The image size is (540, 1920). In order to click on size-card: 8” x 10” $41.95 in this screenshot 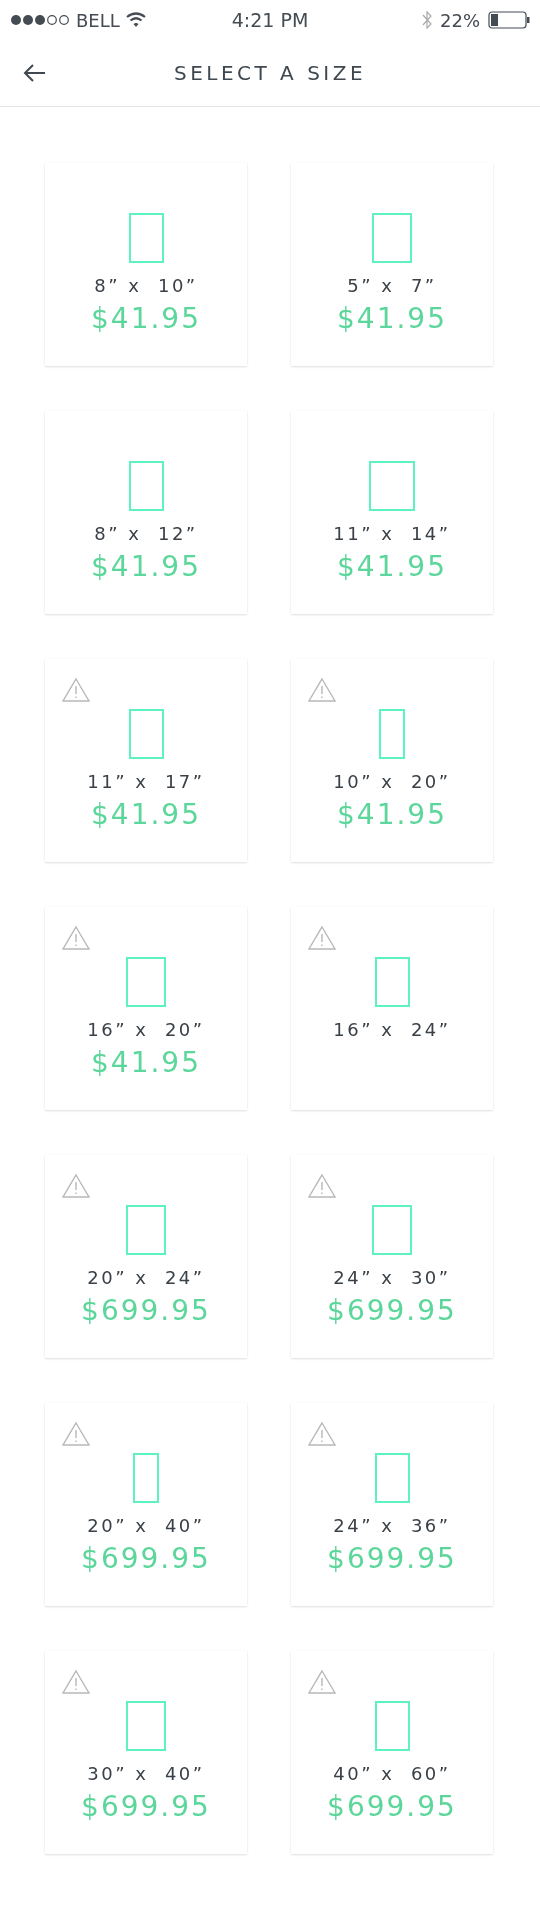, I will do `click(146, 264)`.